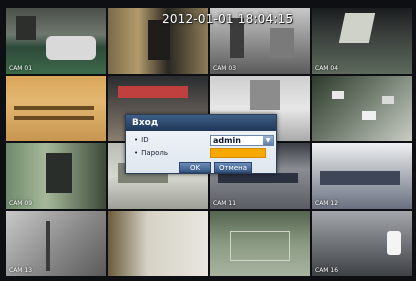 Image resolution: width=416 pixels, height=281 pixels. I want to click on camera-label: CAM 11, so click(225, 203).